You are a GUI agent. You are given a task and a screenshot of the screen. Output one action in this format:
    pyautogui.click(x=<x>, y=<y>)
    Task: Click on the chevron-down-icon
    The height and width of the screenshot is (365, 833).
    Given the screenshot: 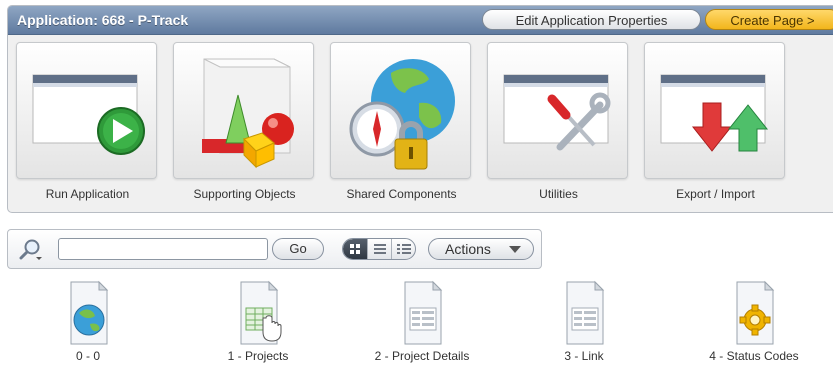 What is the action you would take?
    pyautogui.click(x=515, y=249)
    